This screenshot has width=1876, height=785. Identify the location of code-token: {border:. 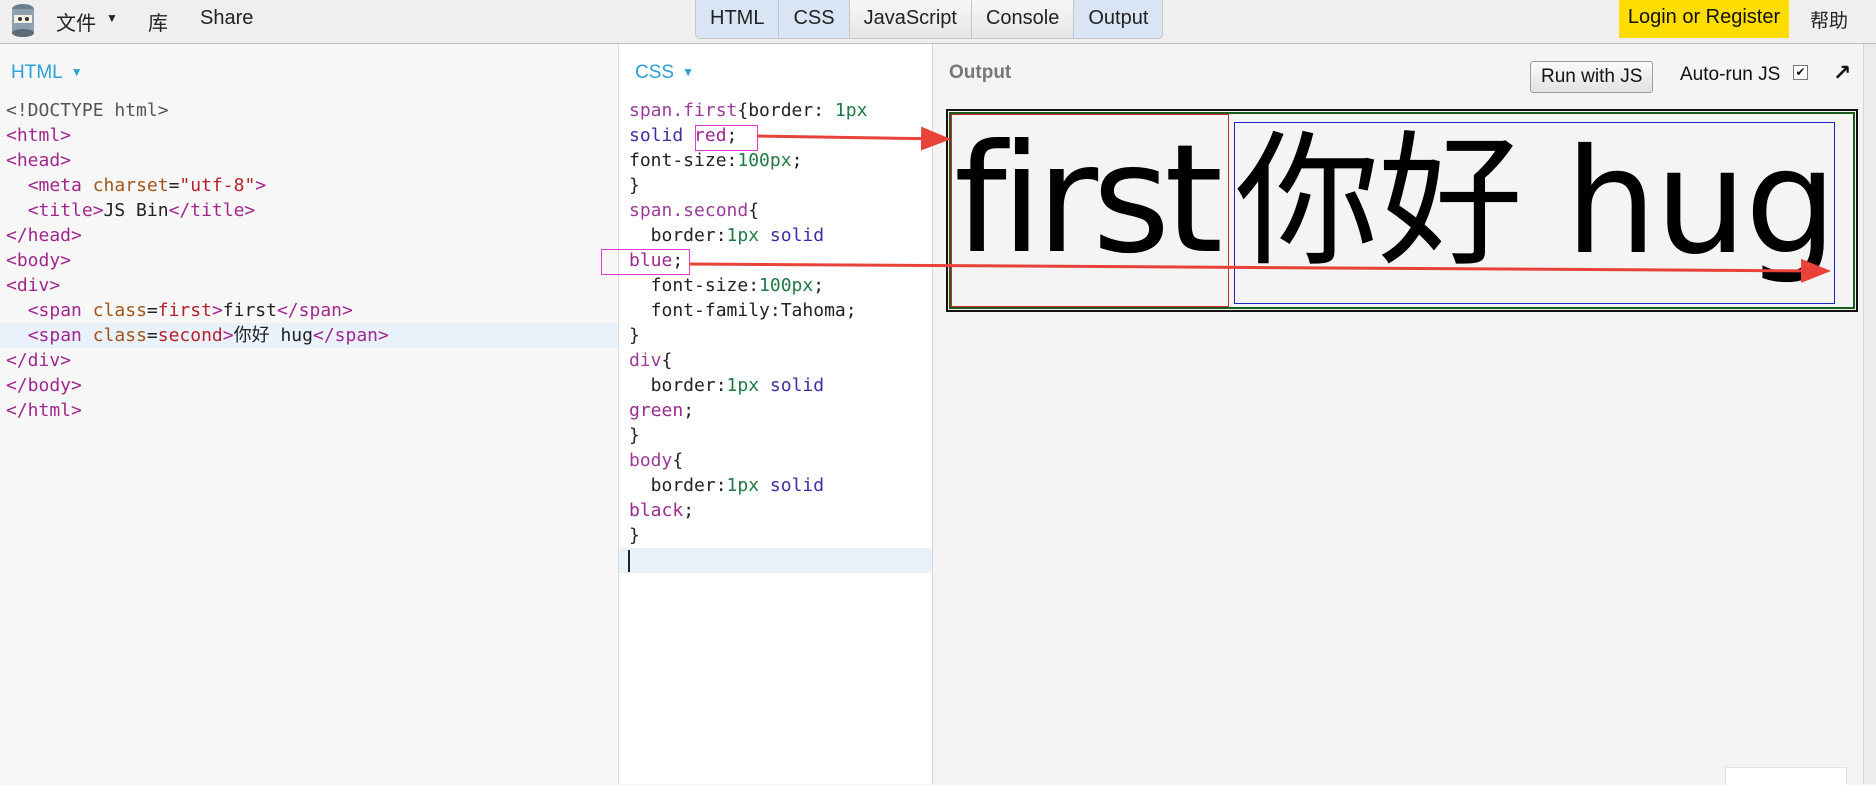
(786, 110).